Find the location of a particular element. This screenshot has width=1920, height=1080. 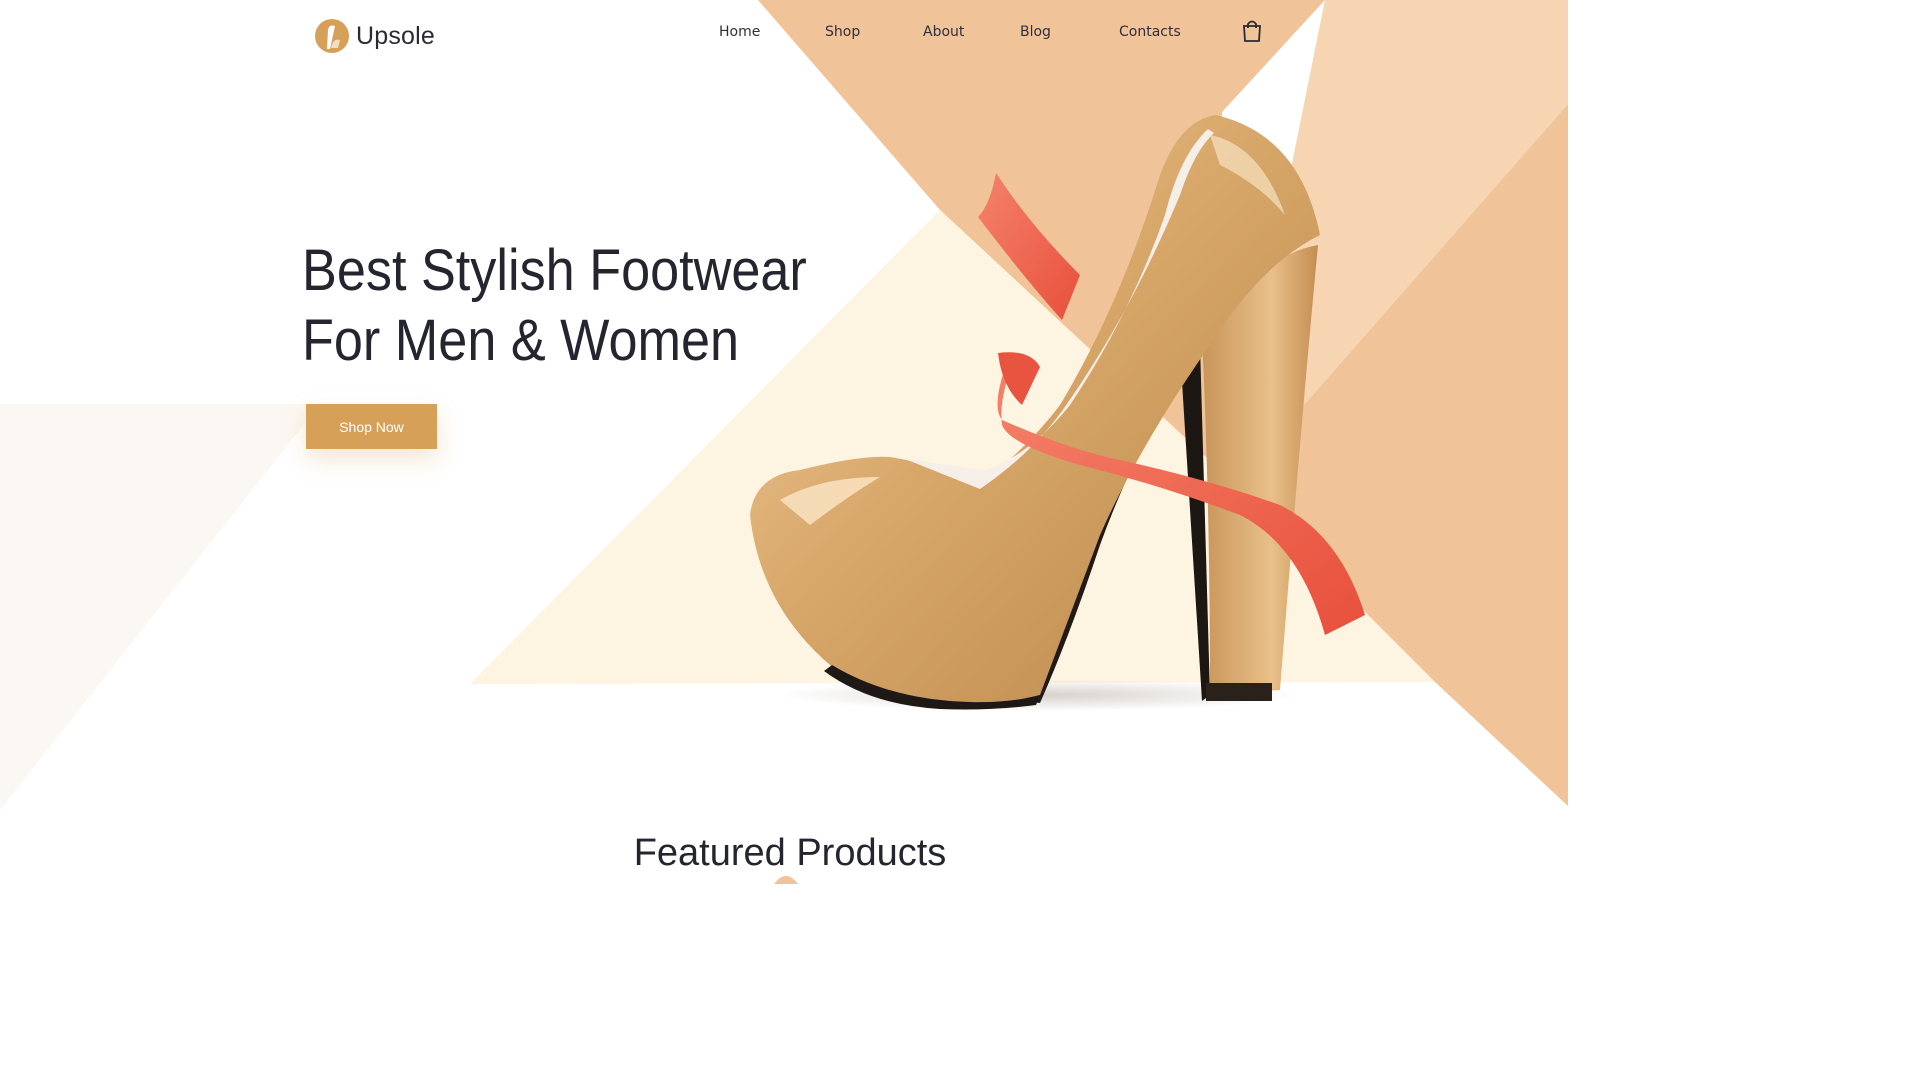

nav-contacts: Contacts is located at coordinates (1150, 32).